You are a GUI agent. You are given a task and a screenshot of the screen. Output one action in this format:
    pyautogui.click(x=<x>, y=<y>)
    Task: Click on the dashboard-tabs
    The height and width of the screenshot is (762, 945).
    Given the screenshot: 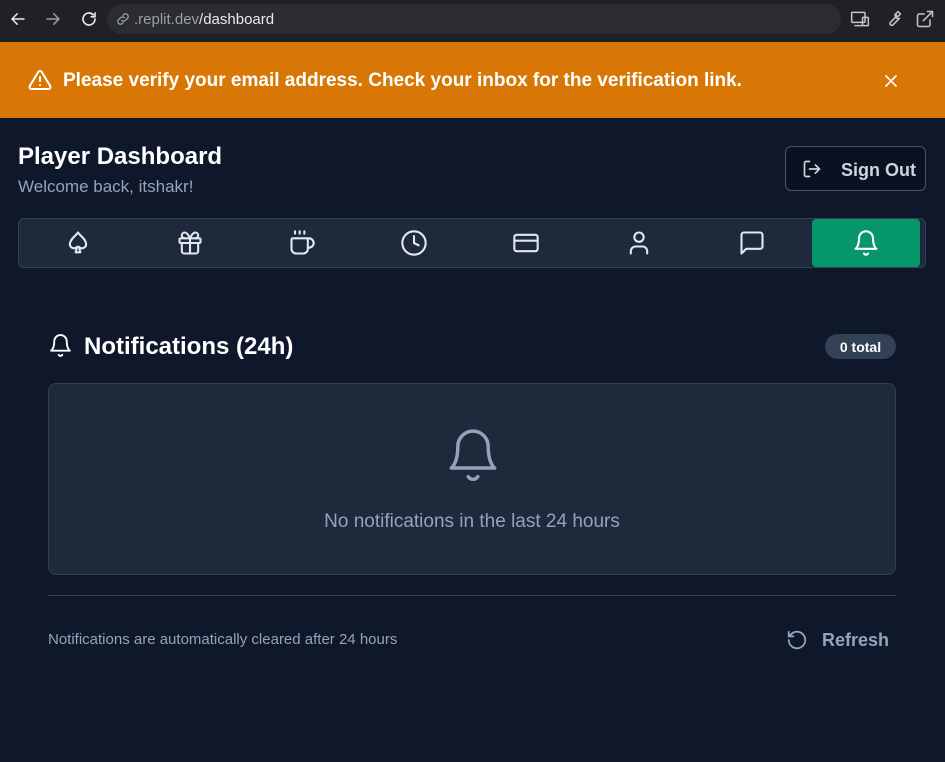 What is the action you would take?
    pyautogui.click(x=472, y=243)
    